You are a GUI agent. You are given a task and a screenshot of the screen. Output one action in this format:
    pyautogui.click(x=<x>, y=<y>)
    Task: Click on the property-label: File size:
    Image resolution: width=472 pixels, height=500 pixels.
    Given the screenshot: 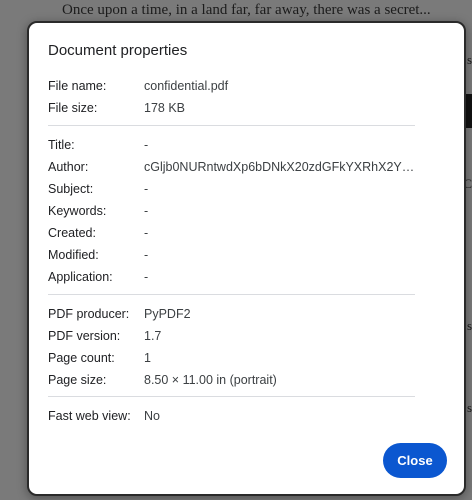 What is the action you would take?
    pyautogui.click(x=73, y=108)
    